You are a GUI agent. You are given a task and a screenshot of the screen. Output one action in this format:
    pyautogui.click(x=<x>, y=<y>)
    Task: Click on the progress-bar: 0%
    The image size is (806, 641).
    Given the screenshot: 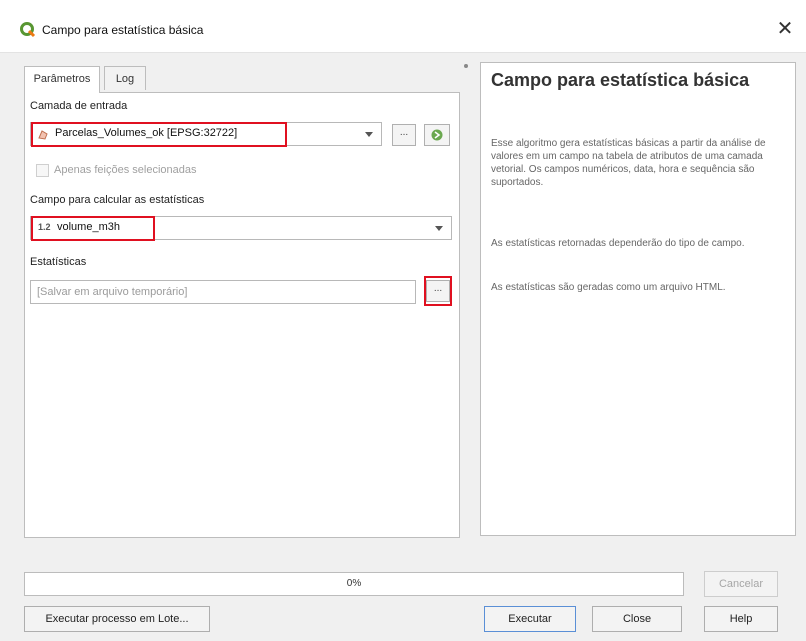 What is the action you would take?
    pyautogui.click(x=354, y=584)
    